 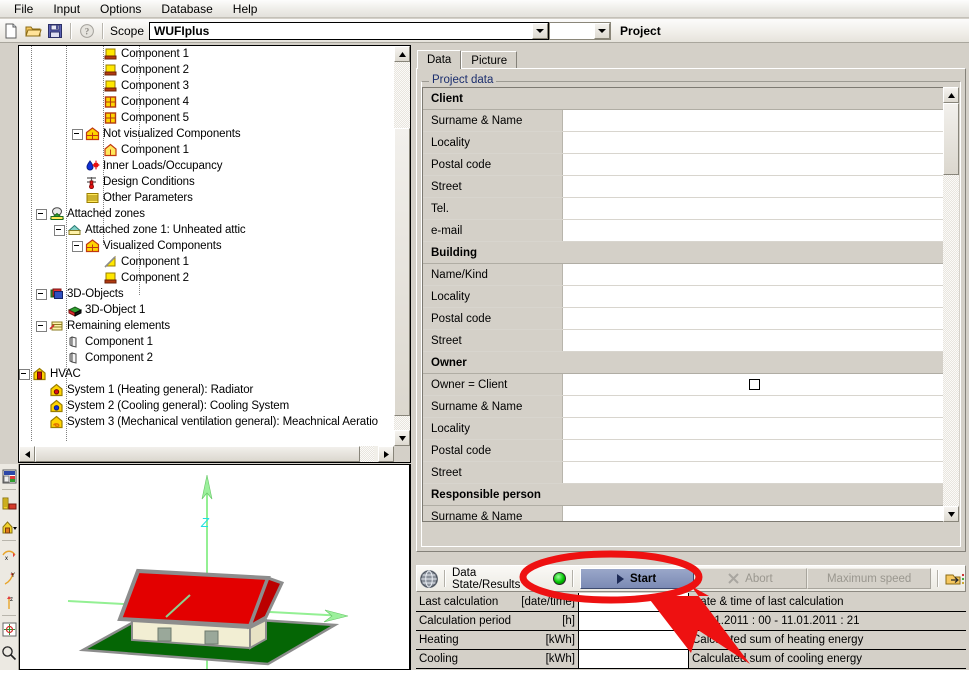 I want to click on tree-item: 3D-Objects, so click(x=206, y=294).